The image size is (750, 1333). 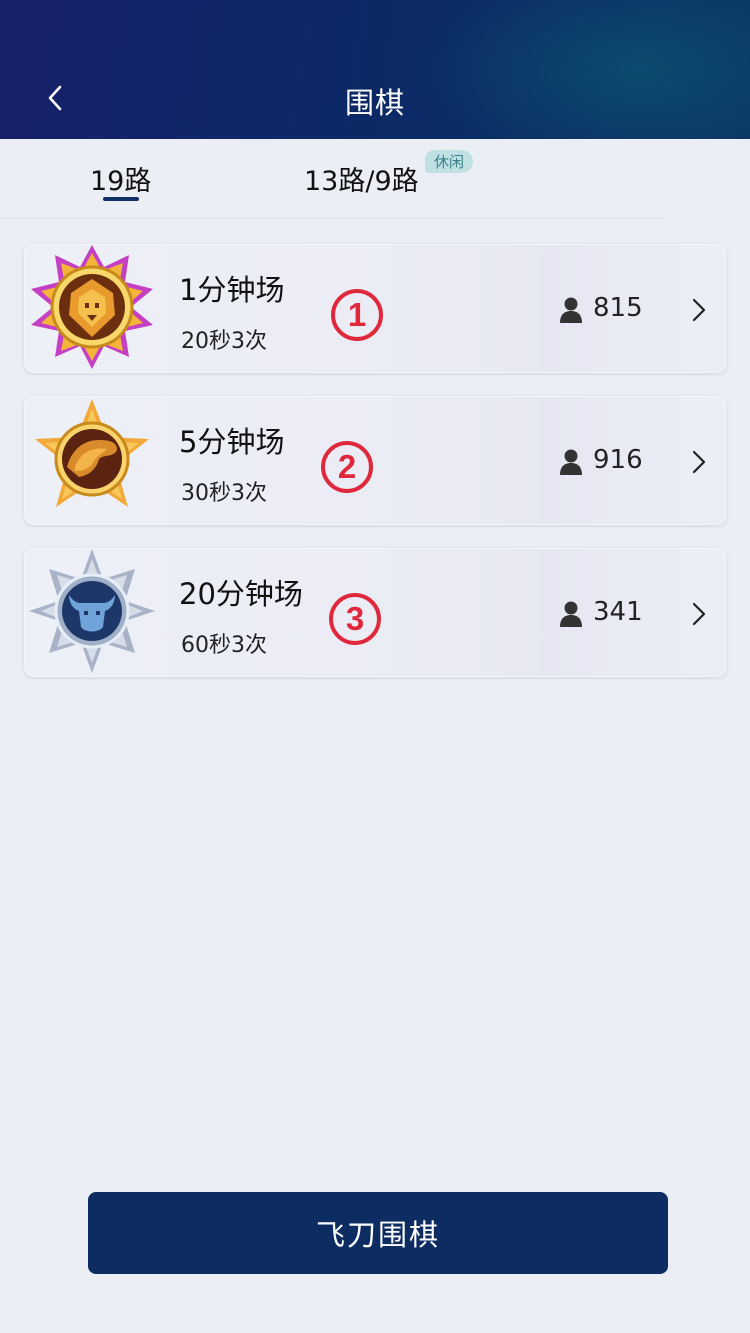 What do you see at coordinates (347, 467) in the screenshot?
I see `marker-badge: 2` at bounding box center [347, 467].